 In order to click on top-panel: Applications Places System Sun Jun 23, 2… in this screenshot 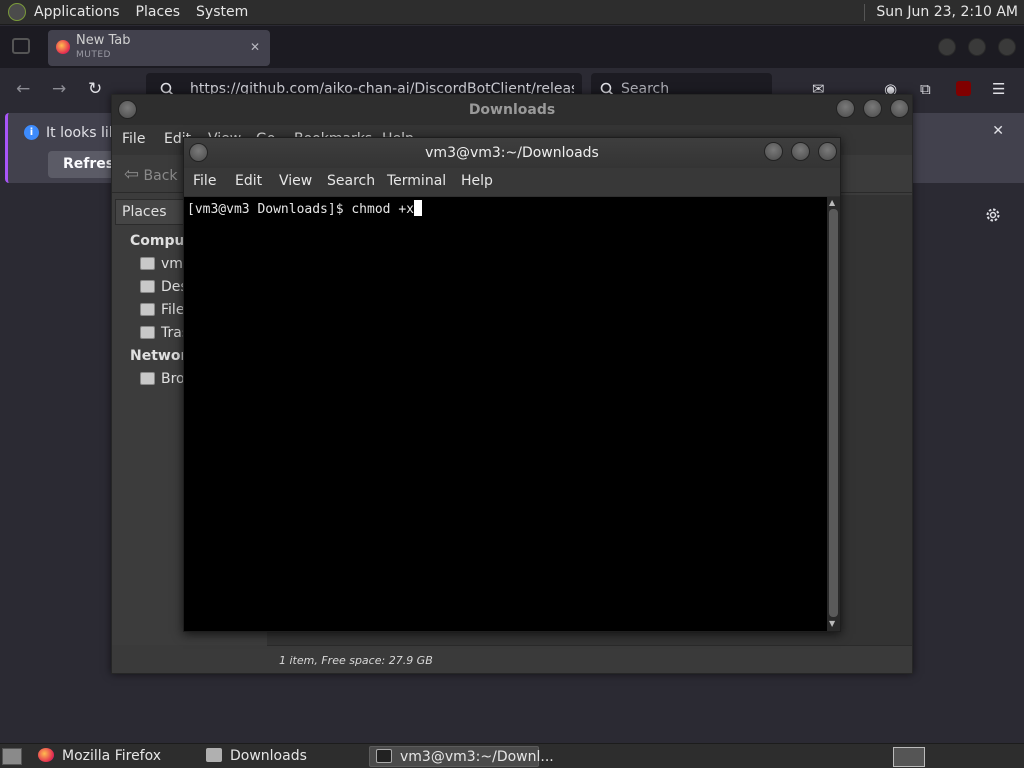, I will do `click(512, 12)`.